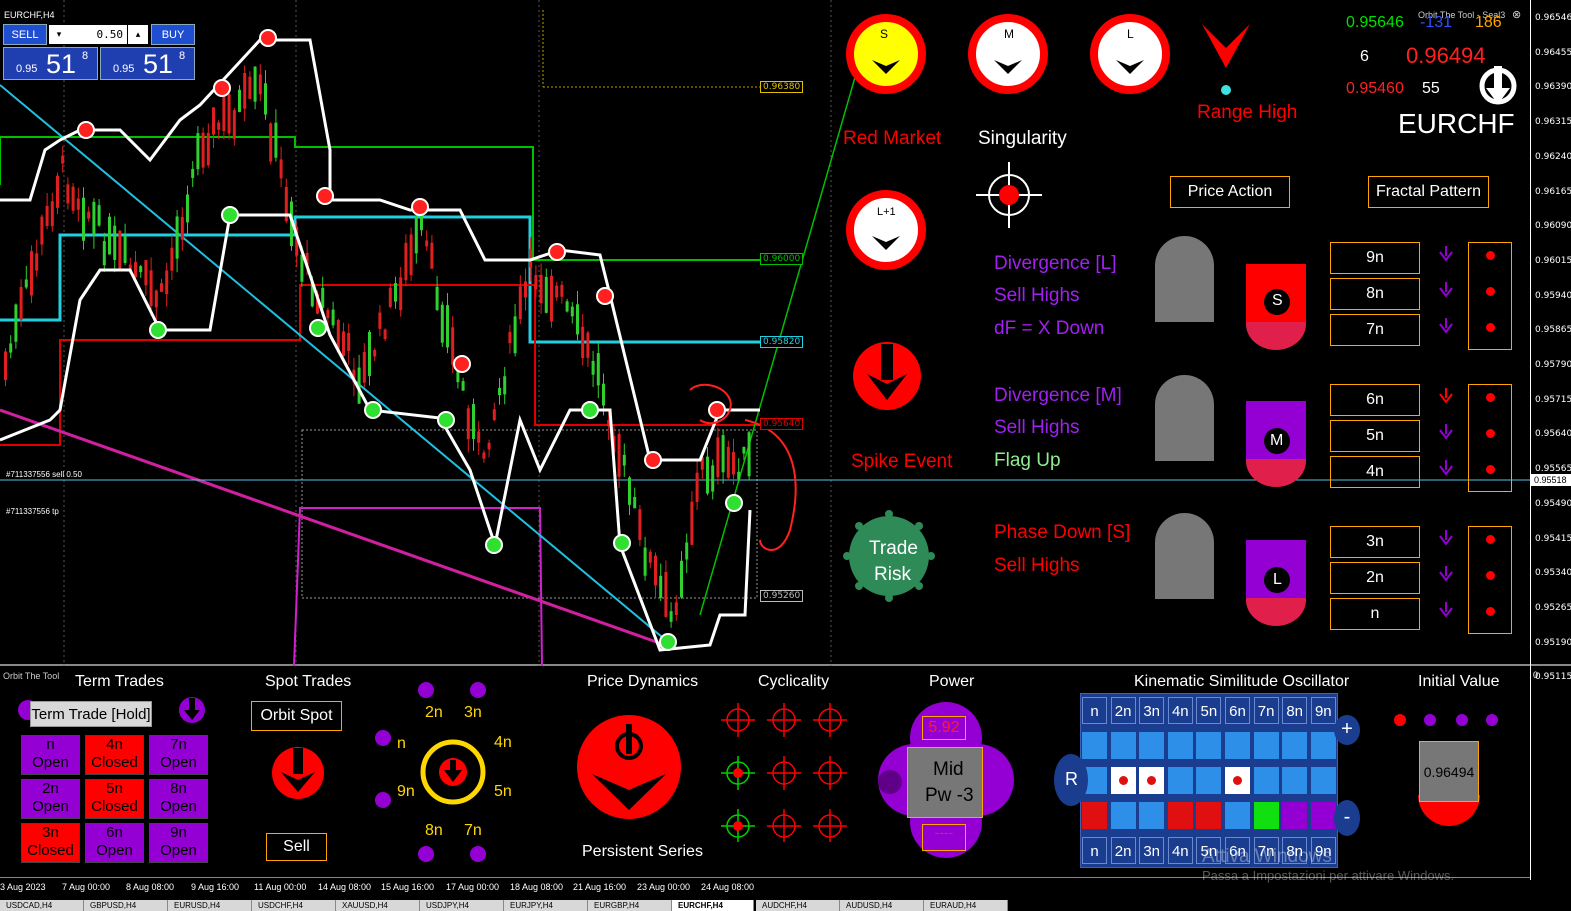  What do you see at coordinates (42, 905) in the screenshot?
I see `symbol-tab: USDCAD,H4` at bounding box center [42, 905].